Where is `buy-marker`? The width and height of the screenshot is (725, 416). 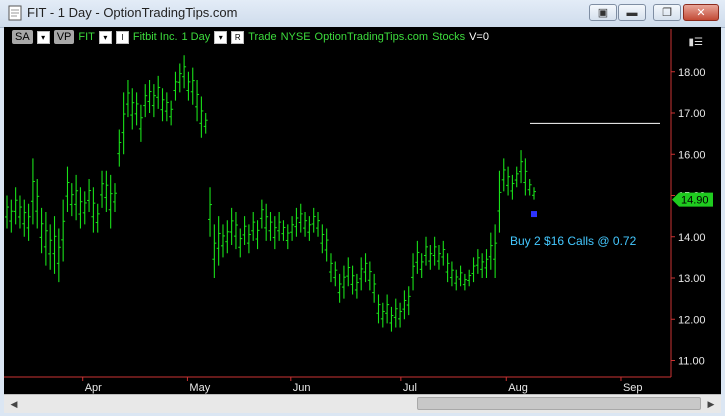
buy-marker is located at coordinates (534, 214).